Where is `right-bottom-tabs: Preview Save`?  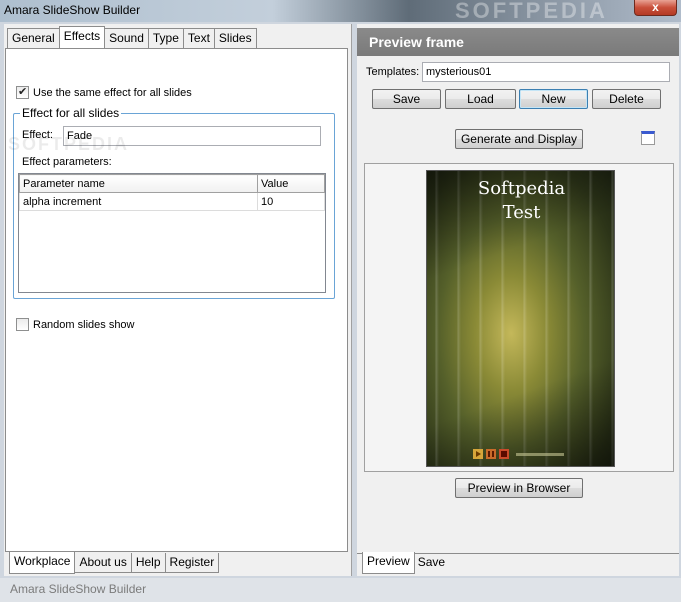 right-bottom-tabs: Preview Save is located at coordinates (405, 563).